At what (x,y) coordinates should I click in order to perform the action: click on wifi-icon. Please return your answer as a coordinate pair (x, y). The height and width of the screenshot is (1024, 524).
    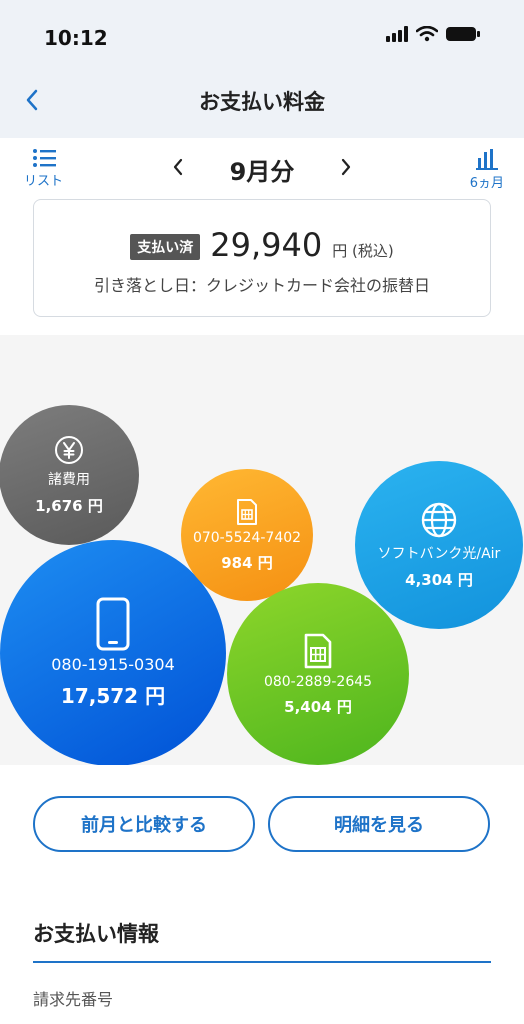
    Looking at the image, I should click on (427, 34).